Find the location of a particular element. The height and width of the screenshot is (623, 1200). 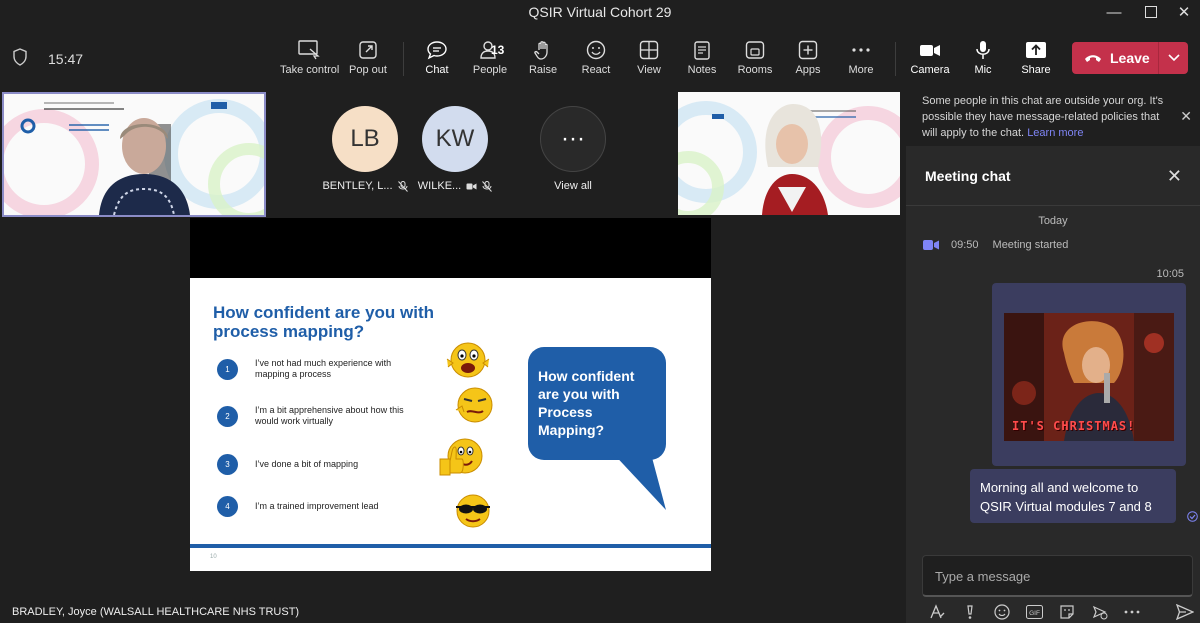

video-tile-presenter is located at coordinates (134, 154).